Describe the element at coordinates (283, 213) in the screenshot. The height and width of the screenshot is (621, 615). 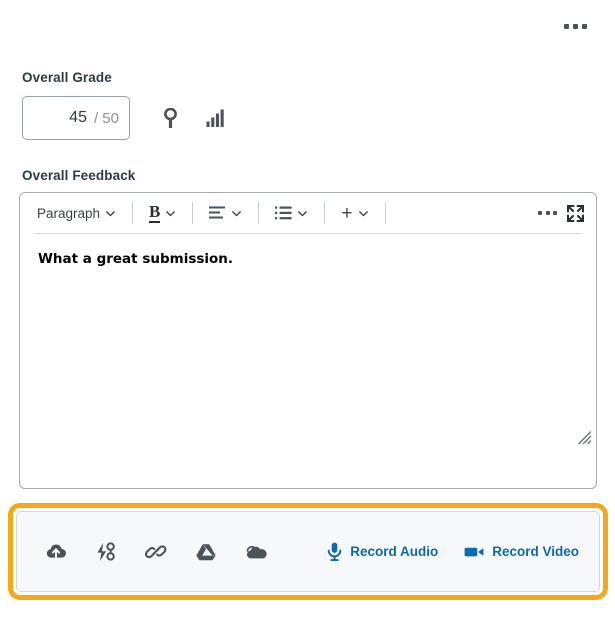
I see `bulleted-list-icon` at that location.